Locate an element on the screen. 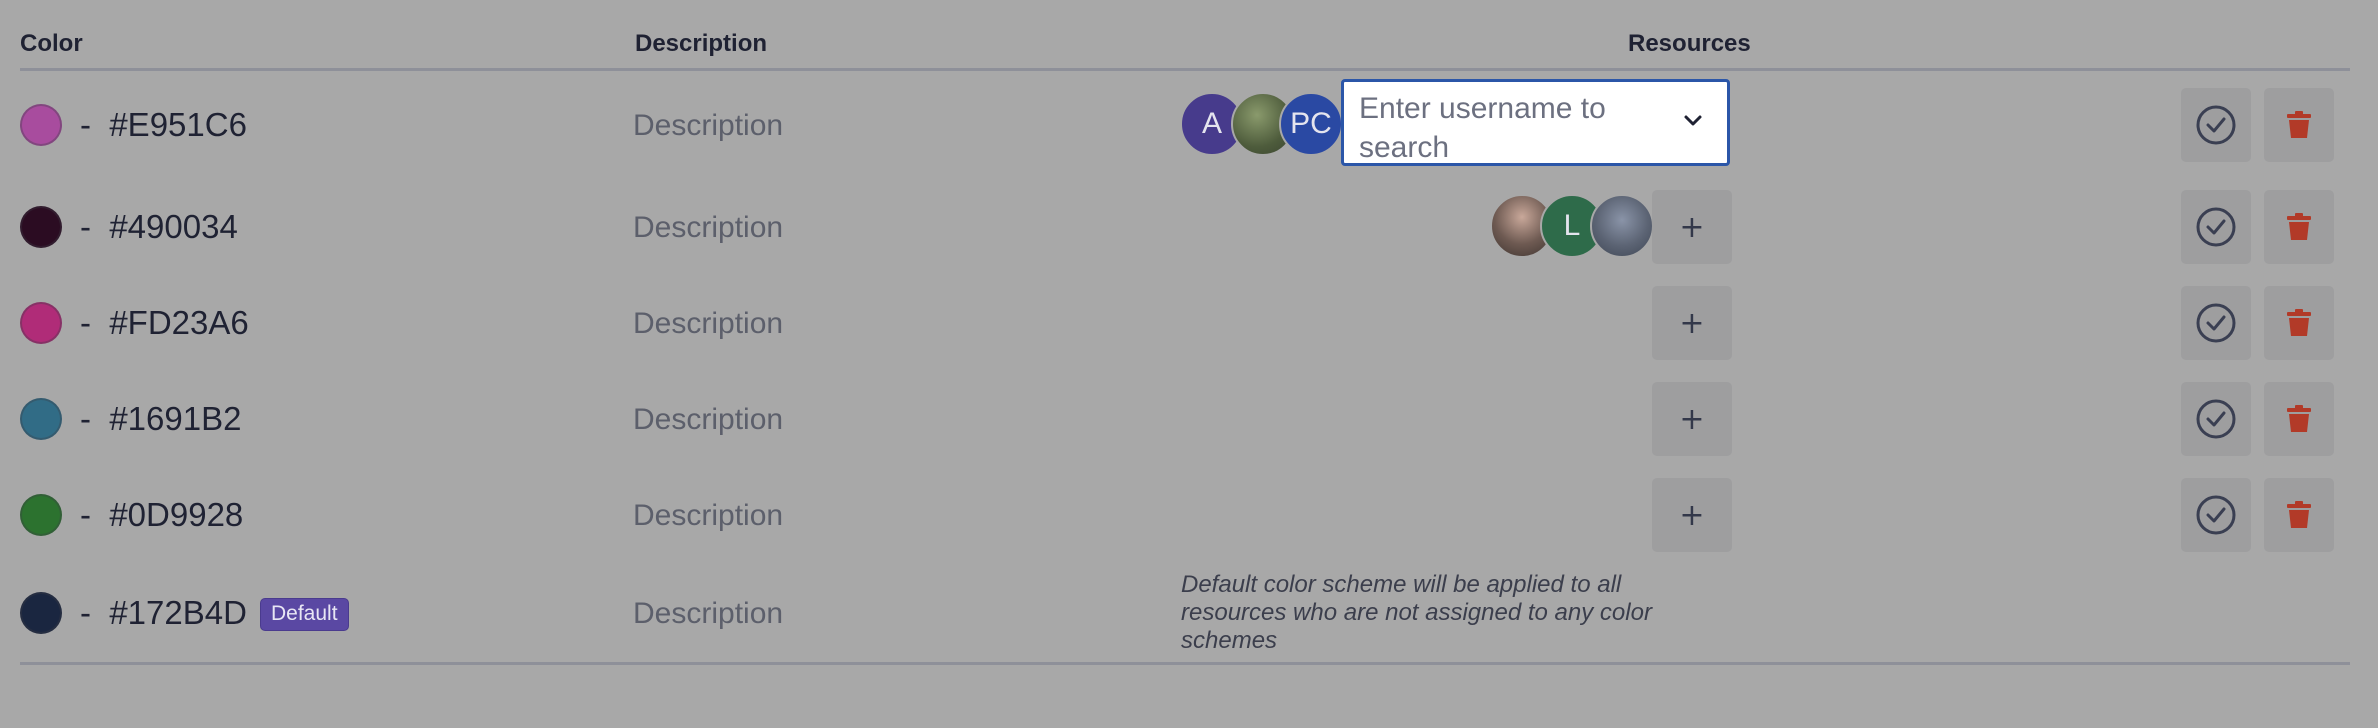  username-search-placeholder: Enter username to search is located at coordinates (1482, 128).